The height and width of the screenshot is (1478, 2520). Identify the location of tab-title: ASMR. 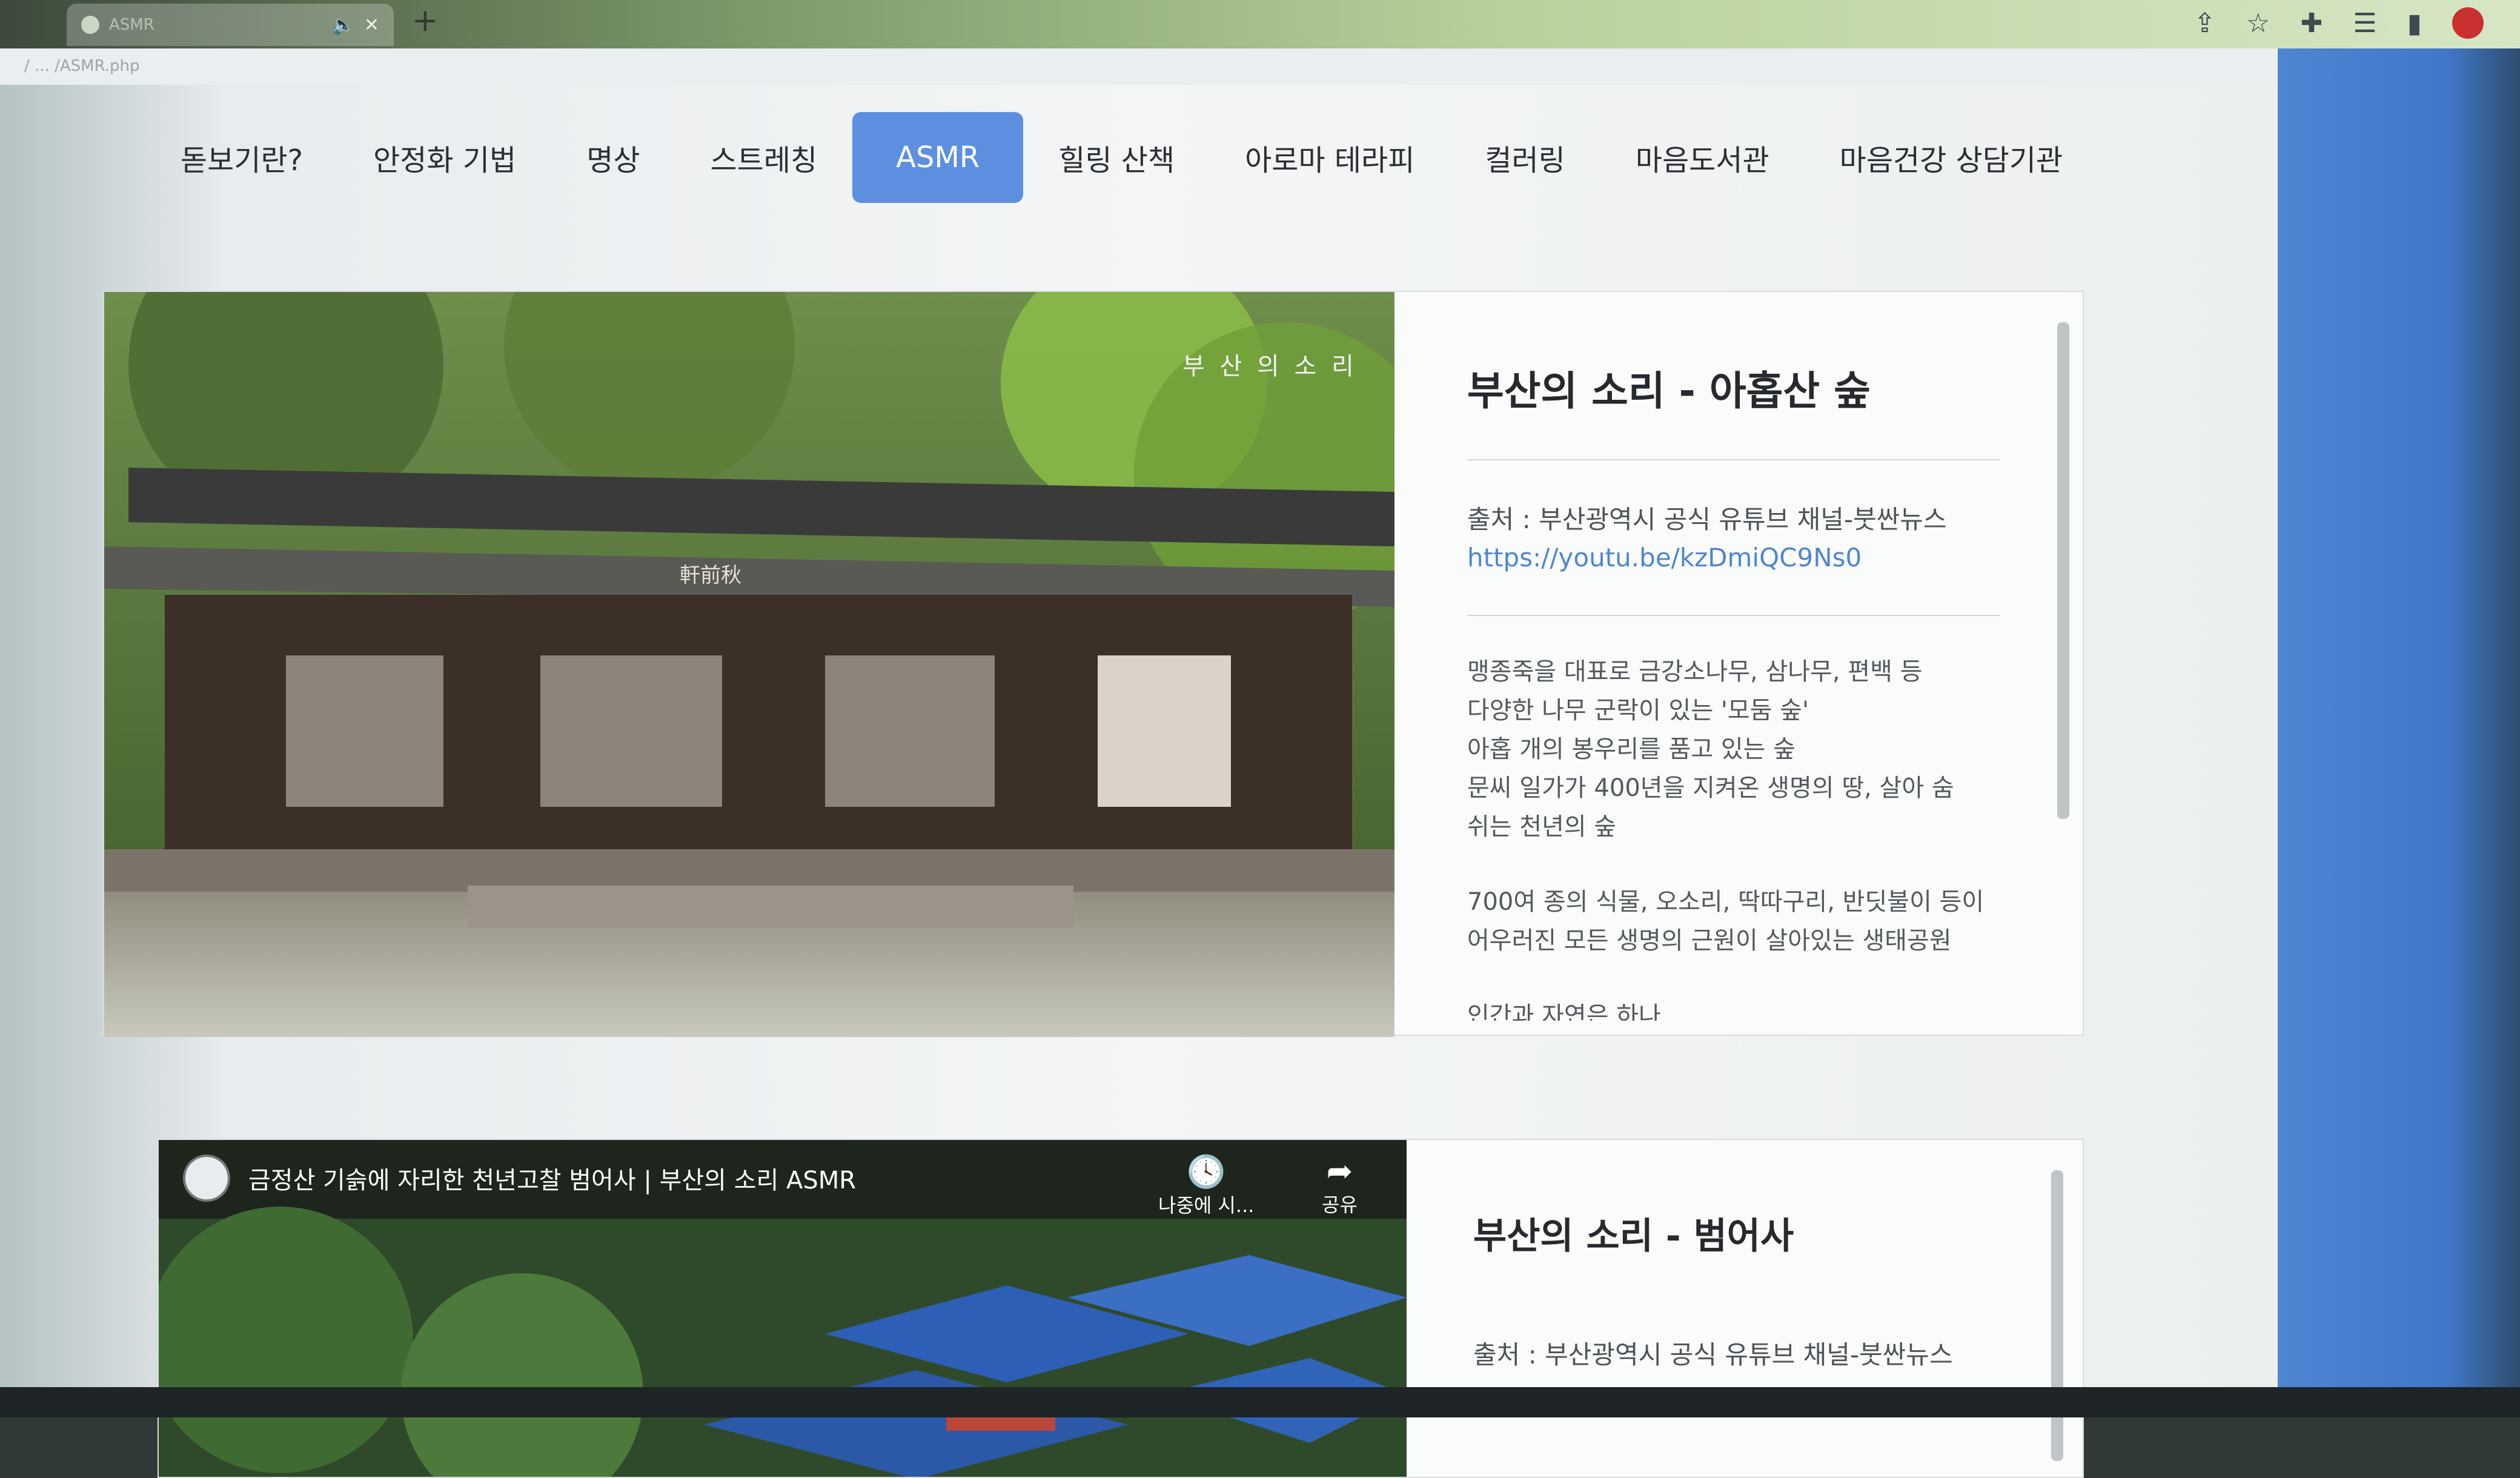
(131, 25).